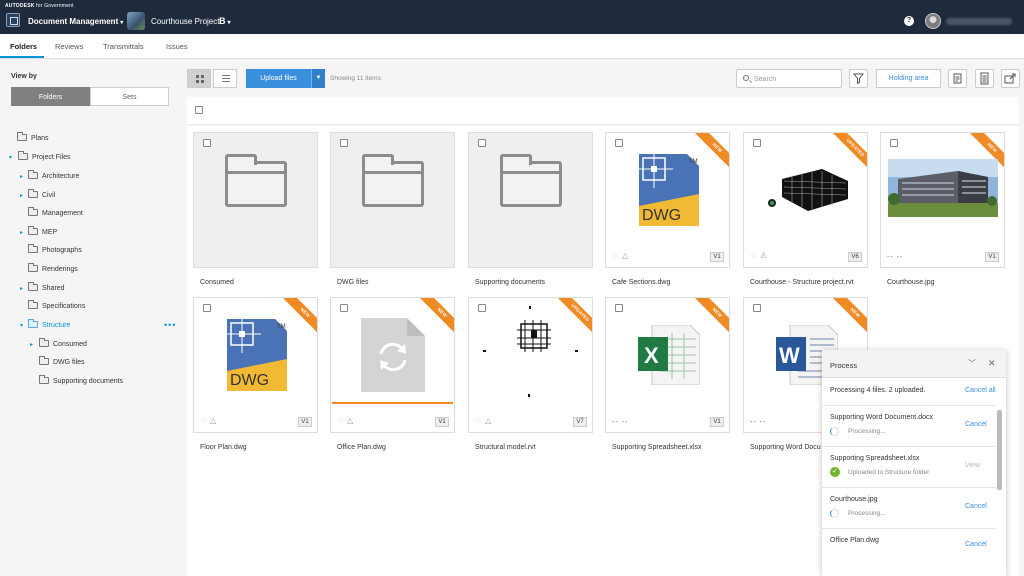 The height and width of the screenshot is (576, 1024). I want to click on tab-bar: Folders Reviews Transmittals Issues, so click(512, 46).